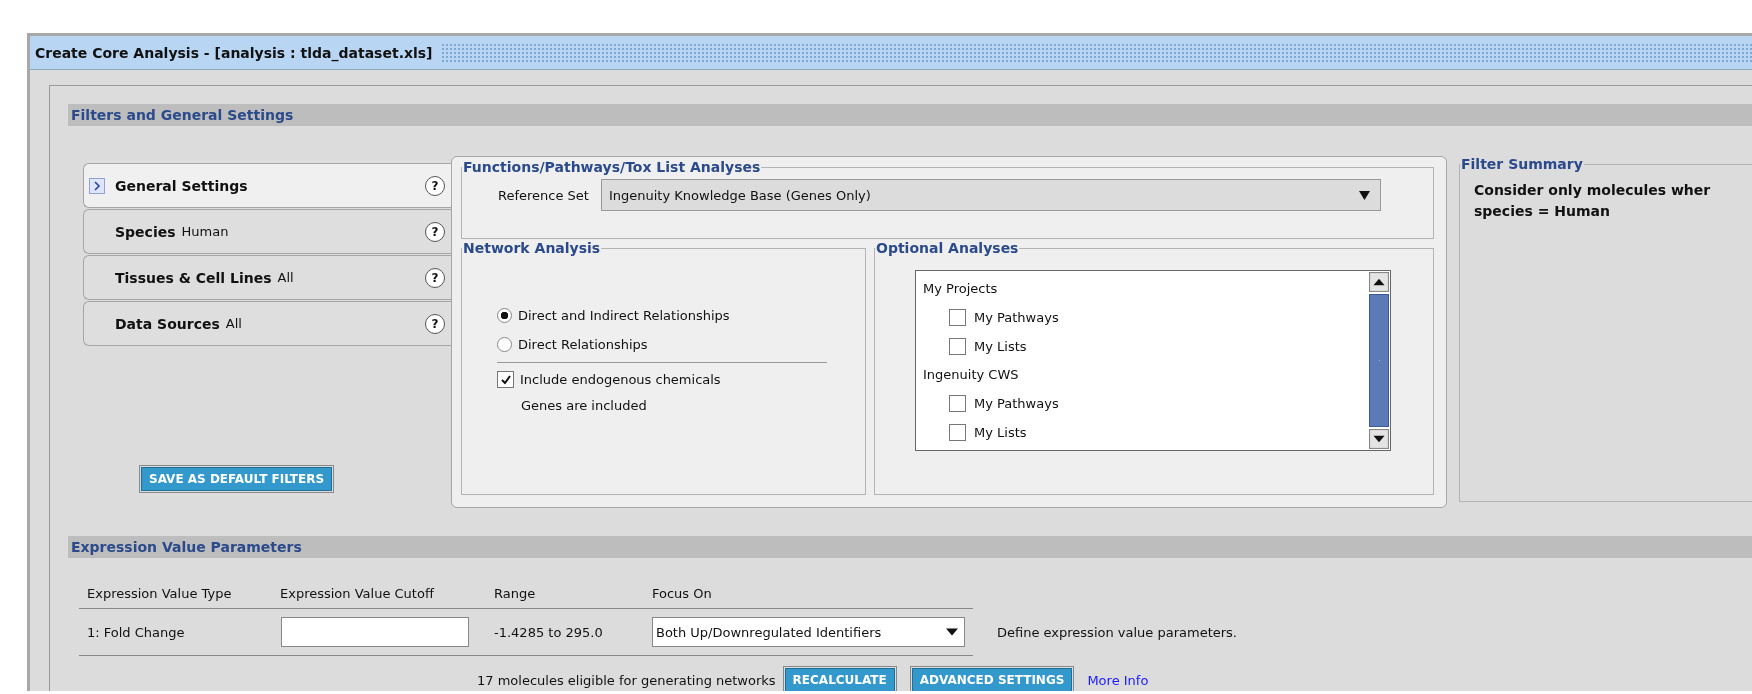 The height and width of the screenshot is (694, 1752). Describe the element at coordinates (1118, 680) in the screenshot. I see `more-info-link: More Info` at that location.